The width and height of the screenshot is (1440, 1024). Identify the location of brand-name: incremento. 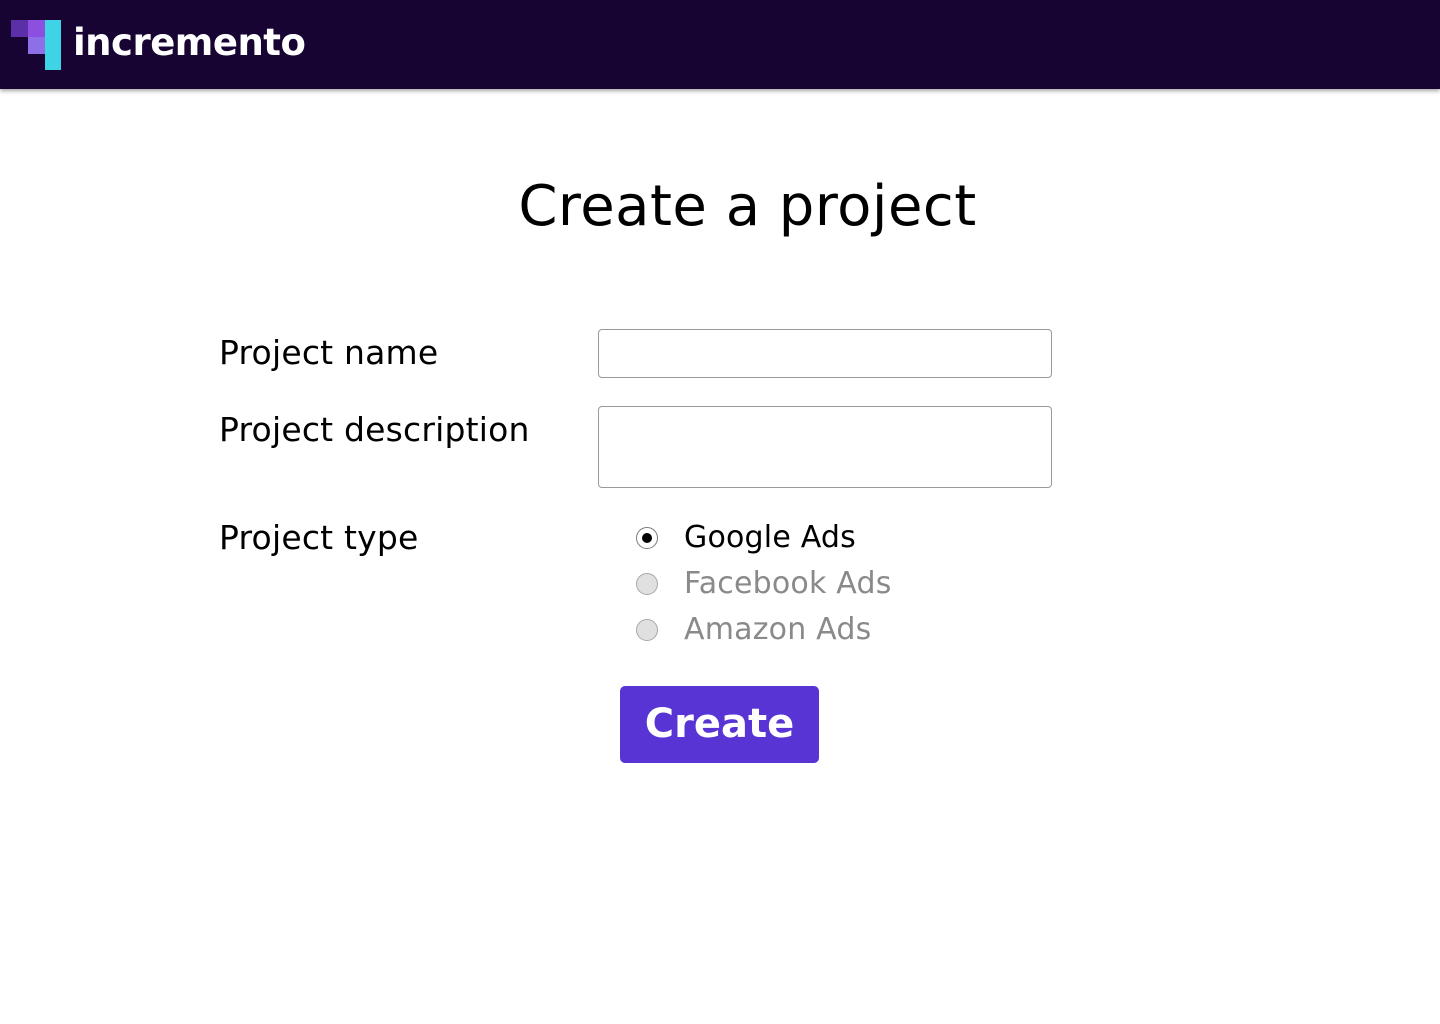
(189, 42).